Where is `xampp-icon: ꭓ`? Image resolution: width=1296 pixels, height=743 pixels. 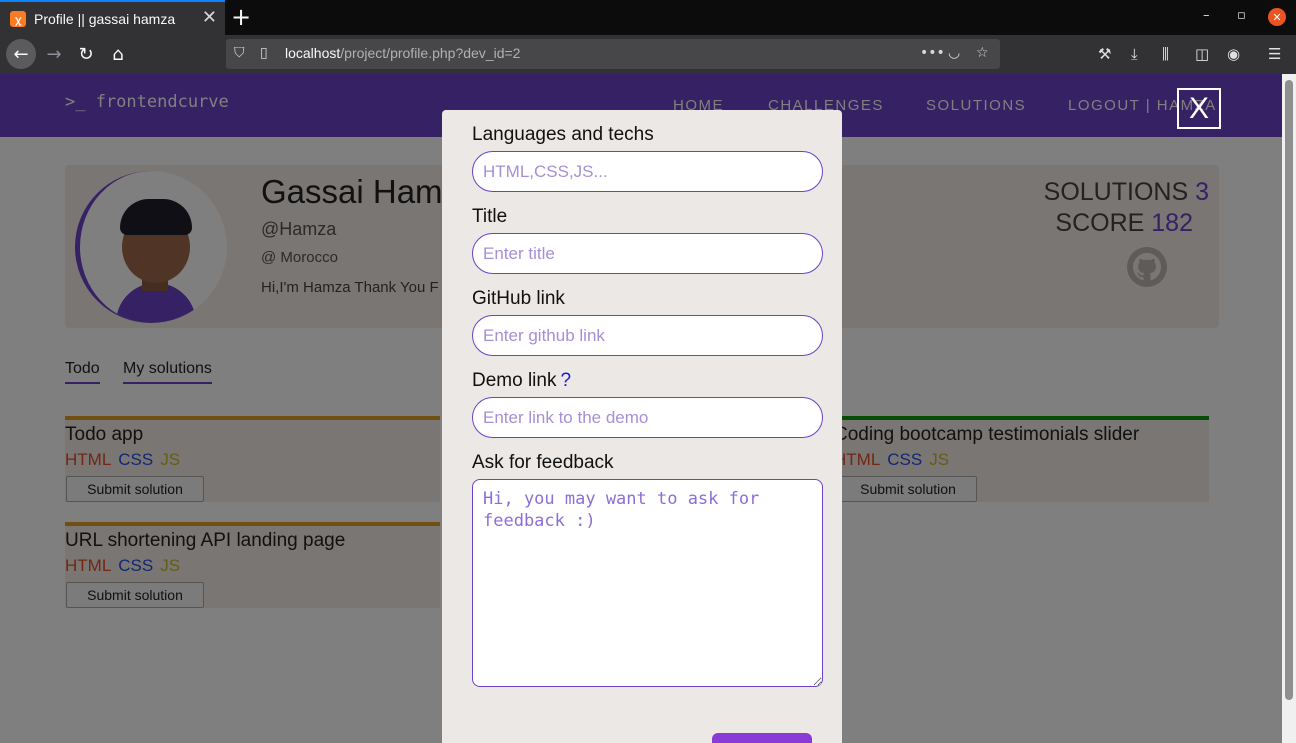
xampp-icon: ꭓ is located at coordinates (18, 18).